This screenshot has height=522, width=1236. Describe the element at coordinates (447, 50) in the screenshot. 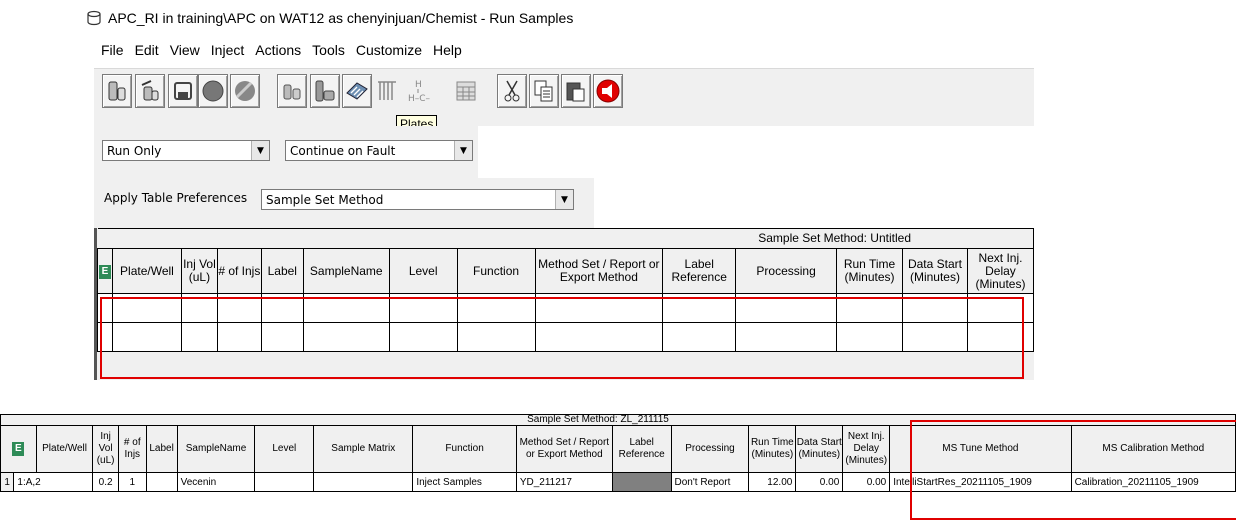

I see `menu-help: Help` at that location.